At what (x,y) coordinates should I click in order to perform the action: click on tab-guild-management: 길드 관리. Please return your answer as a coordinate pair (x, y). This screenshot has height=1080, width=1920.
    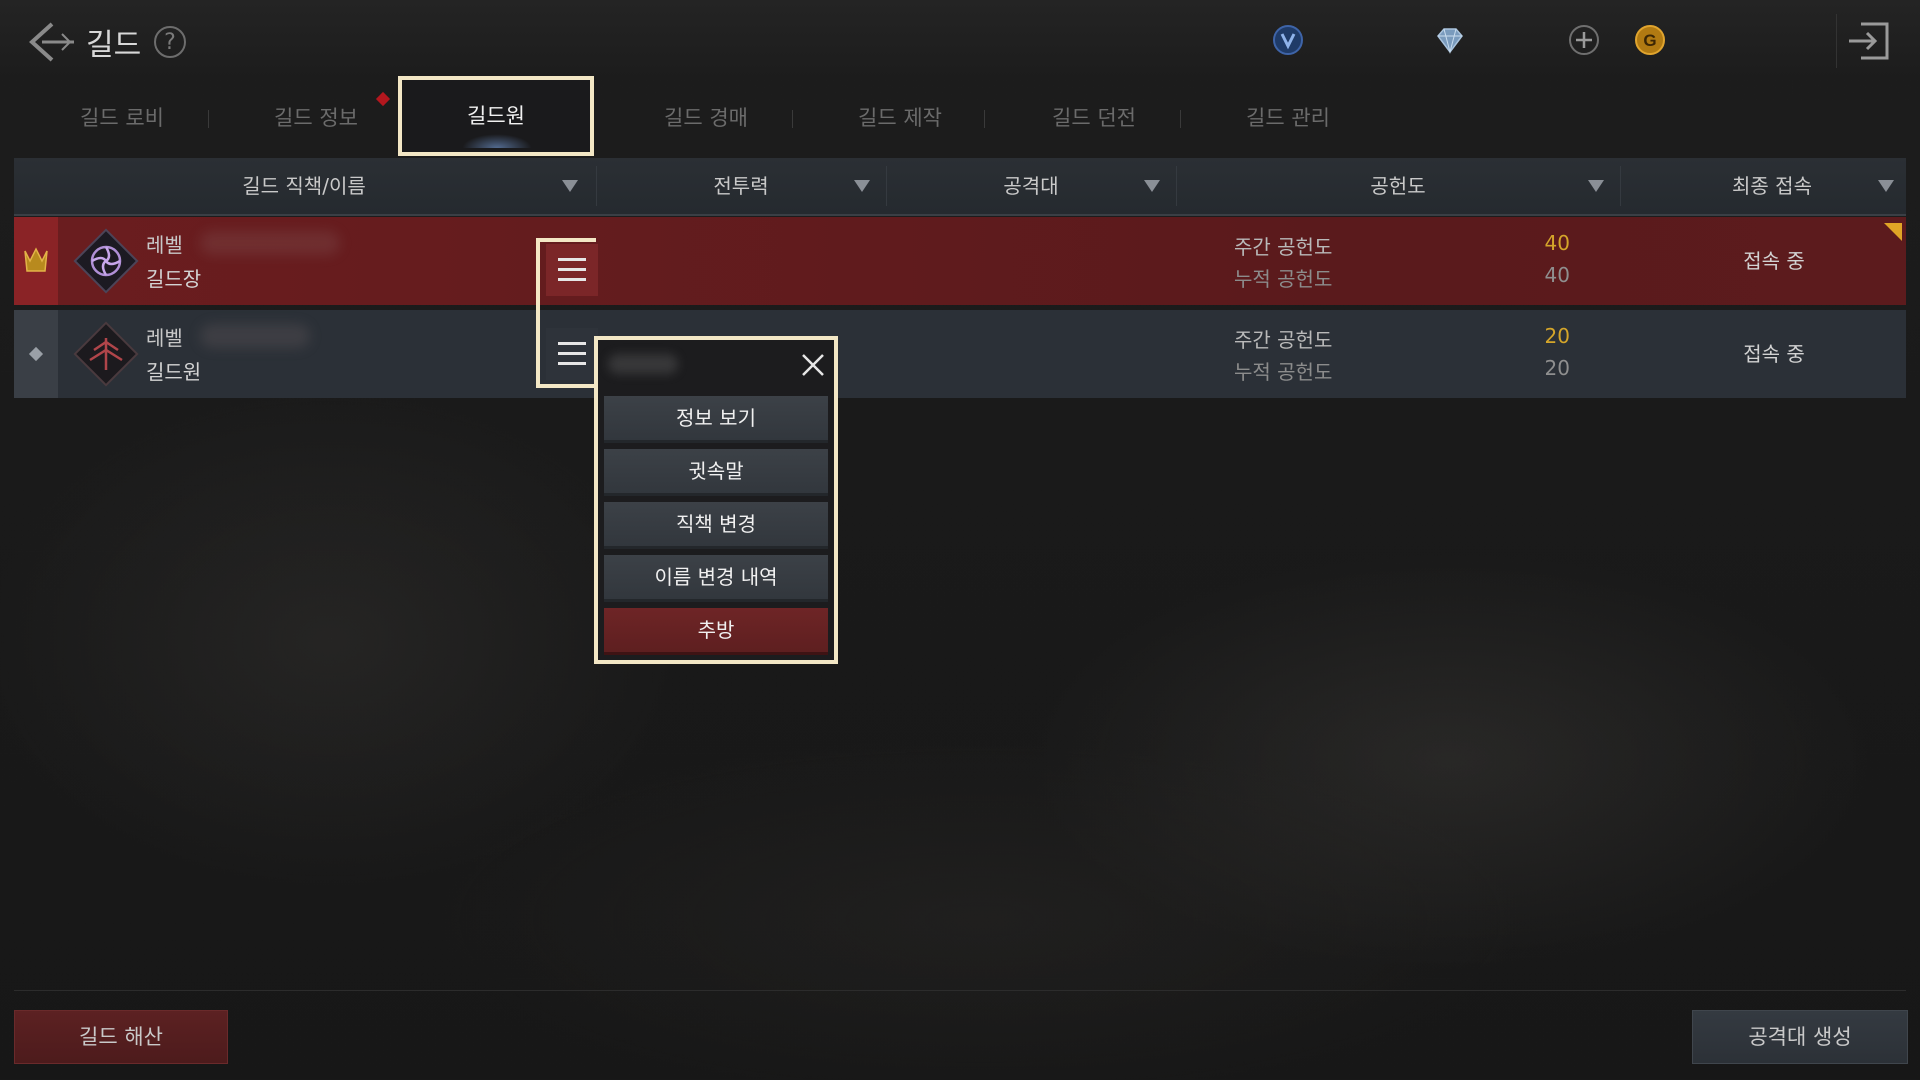
    Looking at the image, I should click on (1288, 118).